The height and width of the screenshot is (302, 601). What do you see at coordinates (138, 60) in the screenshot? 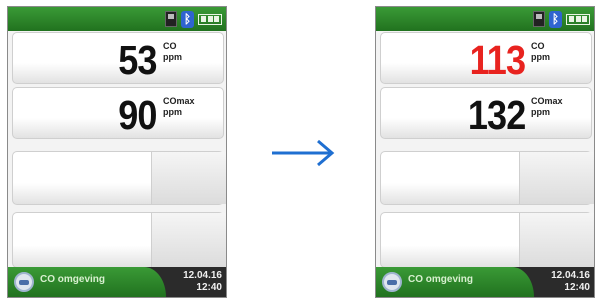
I see `co-value: 53` at bounding box center [138, 60].